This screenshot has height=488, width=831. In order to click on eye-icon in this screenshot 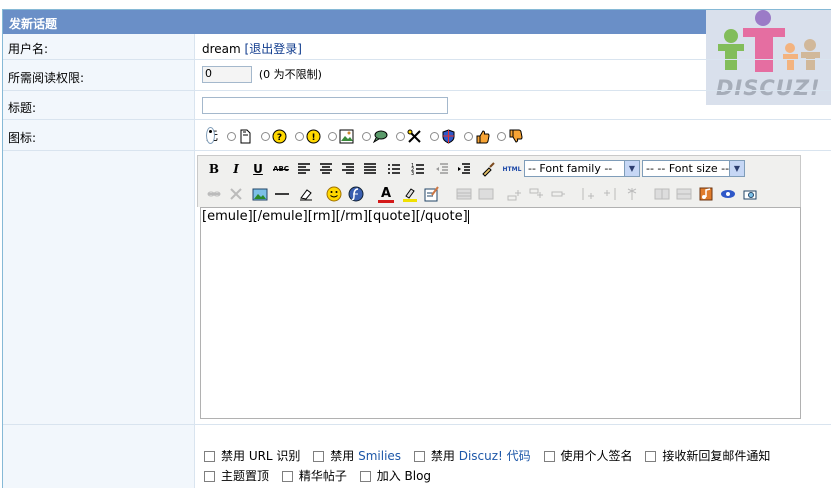, I will do `click(728, 194)`.